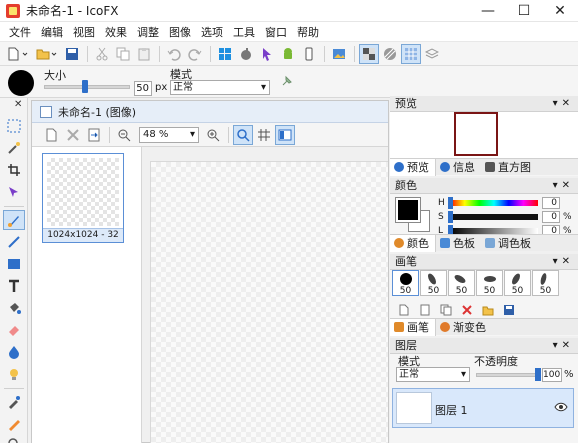 The image size is (578, 443). Describe the element at coordinates (288, 54) in the screenshot. I see `android-icon` at that location.